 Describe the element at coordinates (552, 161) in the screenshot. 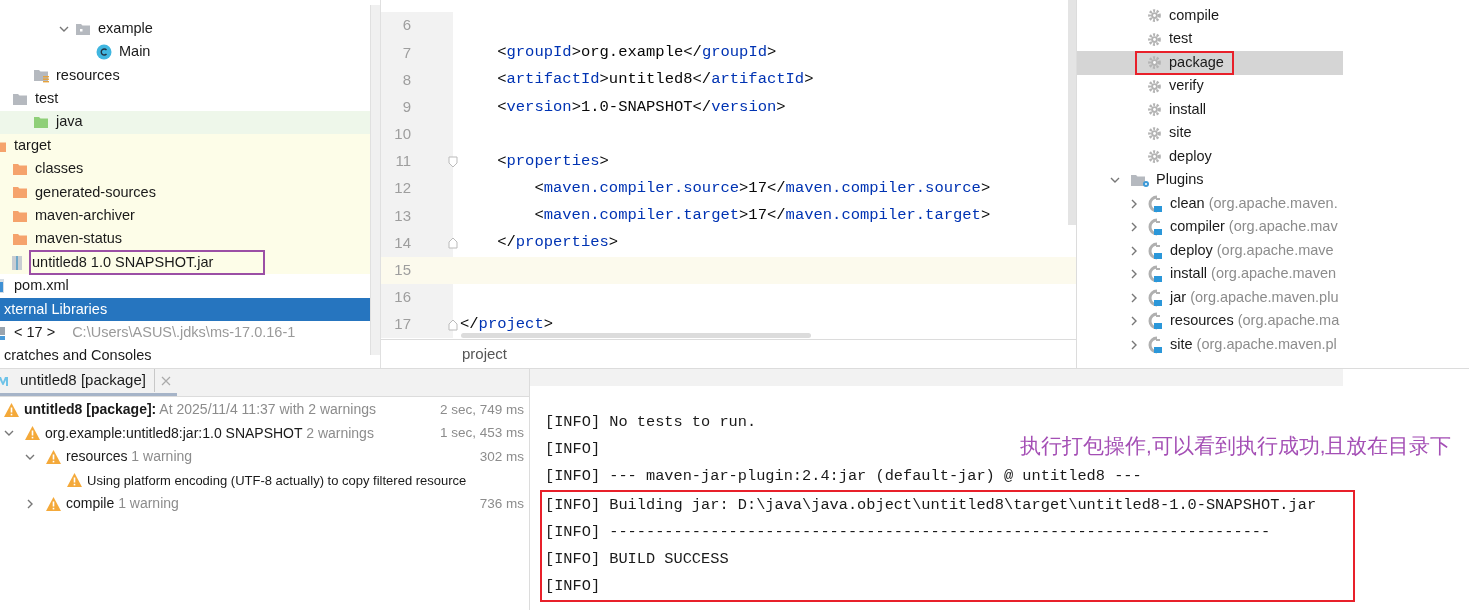

I see `code-line: <properties>` at that location.